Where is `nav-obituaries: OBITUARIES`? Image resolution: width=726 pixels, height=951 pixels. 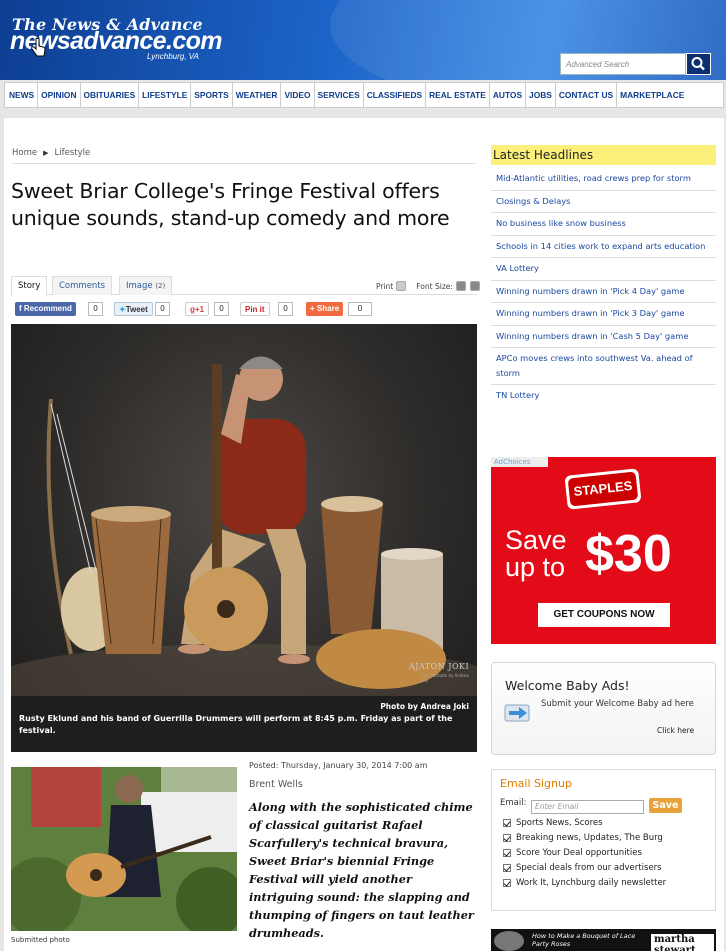 nav-obituaries: OBITUARIES is located at coordinates (110, 95).